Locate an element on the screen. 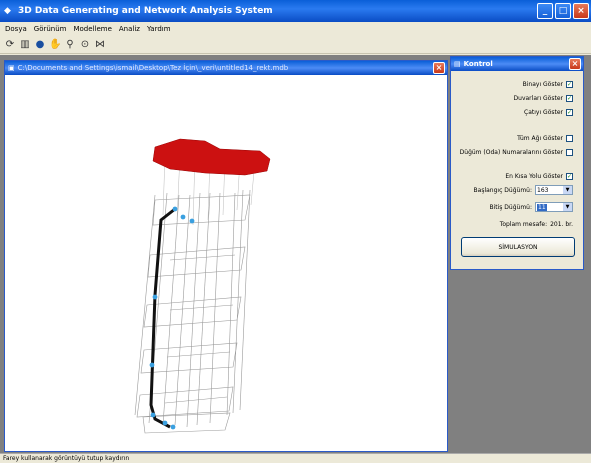 The height and width of the screenshot is (463, 591). network-icon: ⋈ is located at coordinates (100, 45).